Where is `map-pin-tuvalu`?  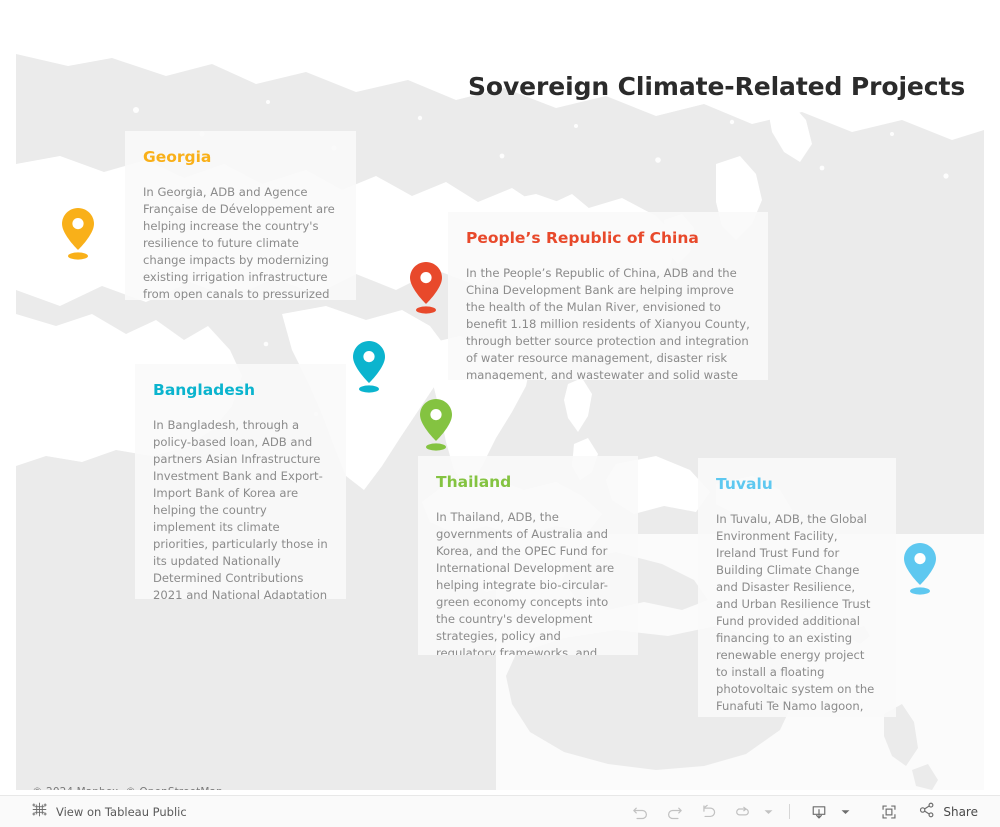
map-pin-tuvalu is located at coordinates (920, 569).